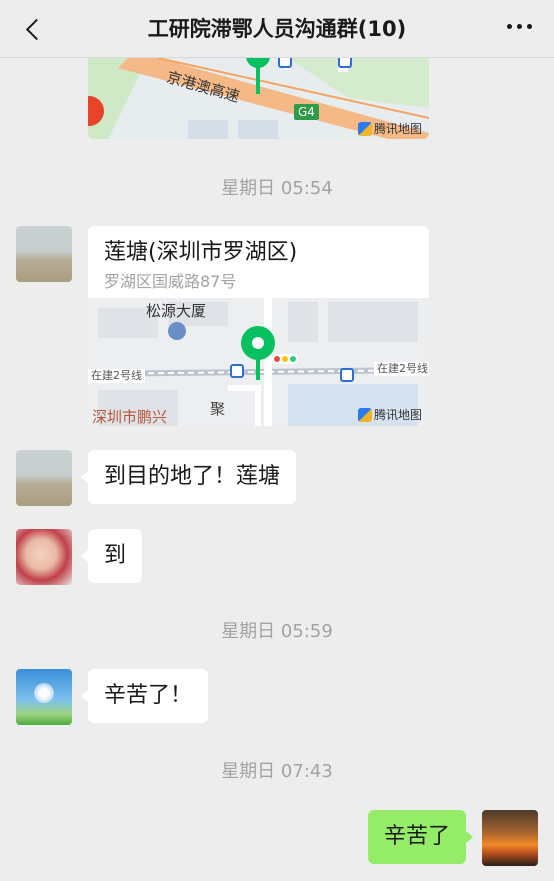 Image resolution: width=554 pixels, height=881 pixels. What do you see at coordinates (347, 375) in the screenshot?
I see `metro-station-icon` at bounding box center [347, 375].